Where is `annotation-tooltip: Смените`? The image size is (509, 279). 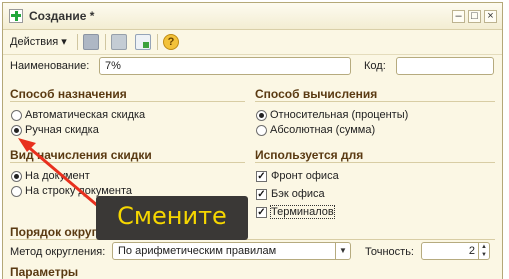 annotation-tooltip: Смените is located at coordinates (172, 218).